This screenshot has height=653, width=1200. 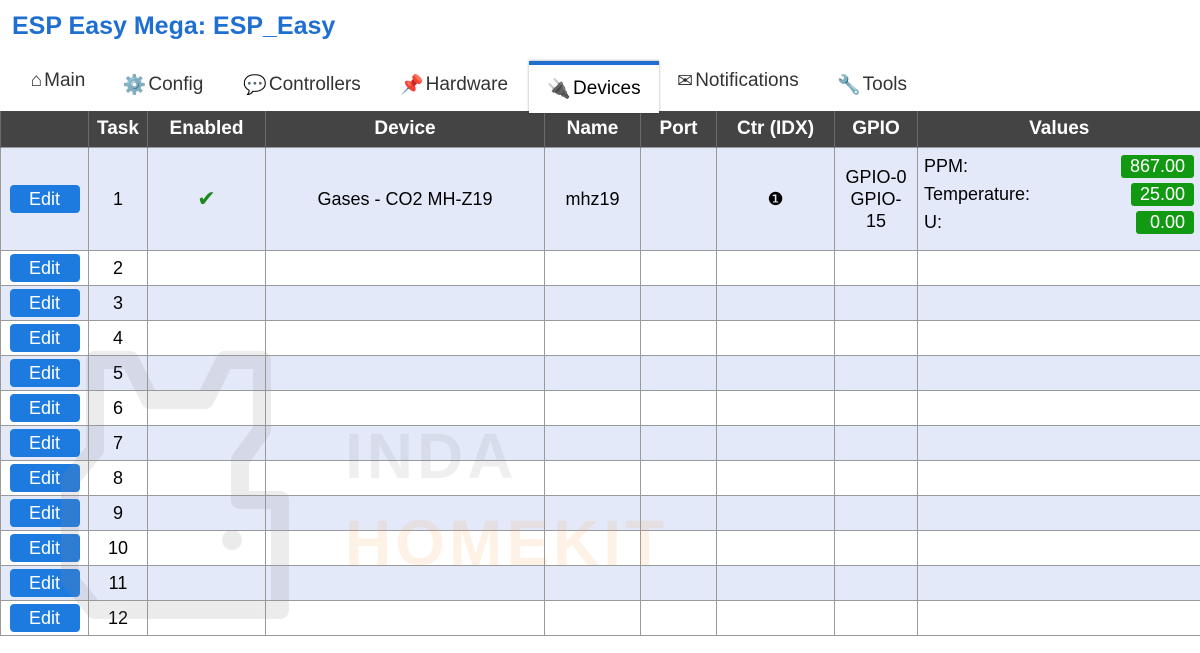 What do you see at coordinates (467, 84) in the screenshot?
I see `tab-label: Hardware` at bounding box center [467, 84].